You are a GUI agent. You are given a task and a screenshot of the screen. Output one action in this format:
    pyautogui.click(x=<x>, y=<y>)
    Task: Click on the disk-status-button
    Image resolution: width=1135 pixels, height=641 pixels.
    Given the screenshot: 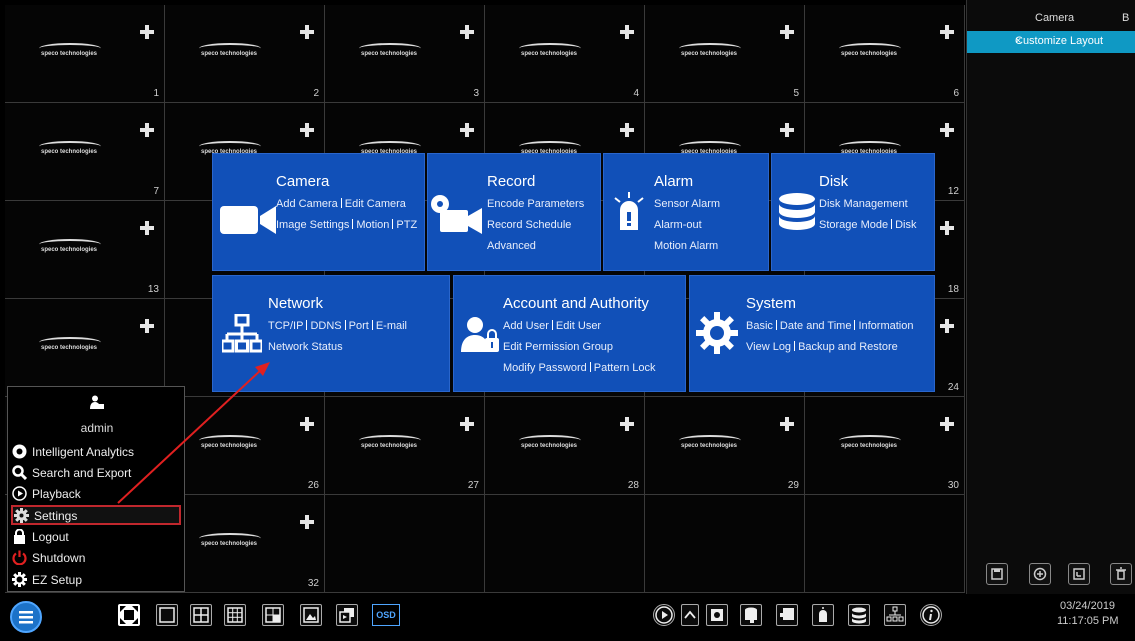 What is the action you would take?
    pyautogui.click(x=751, y=615)
    